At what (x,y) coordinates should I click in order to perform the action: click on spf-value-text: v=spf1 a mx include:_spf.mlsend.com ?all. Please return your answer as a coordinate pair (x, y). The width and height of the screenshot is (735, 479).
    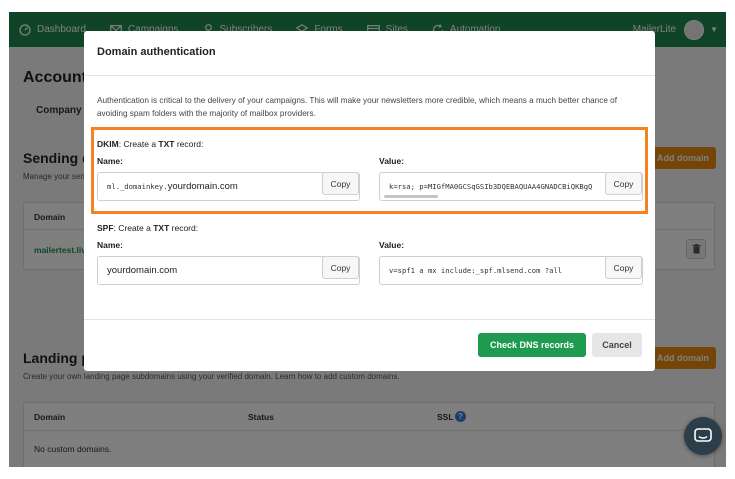
    Looking at the image, I should click on (476, 270).